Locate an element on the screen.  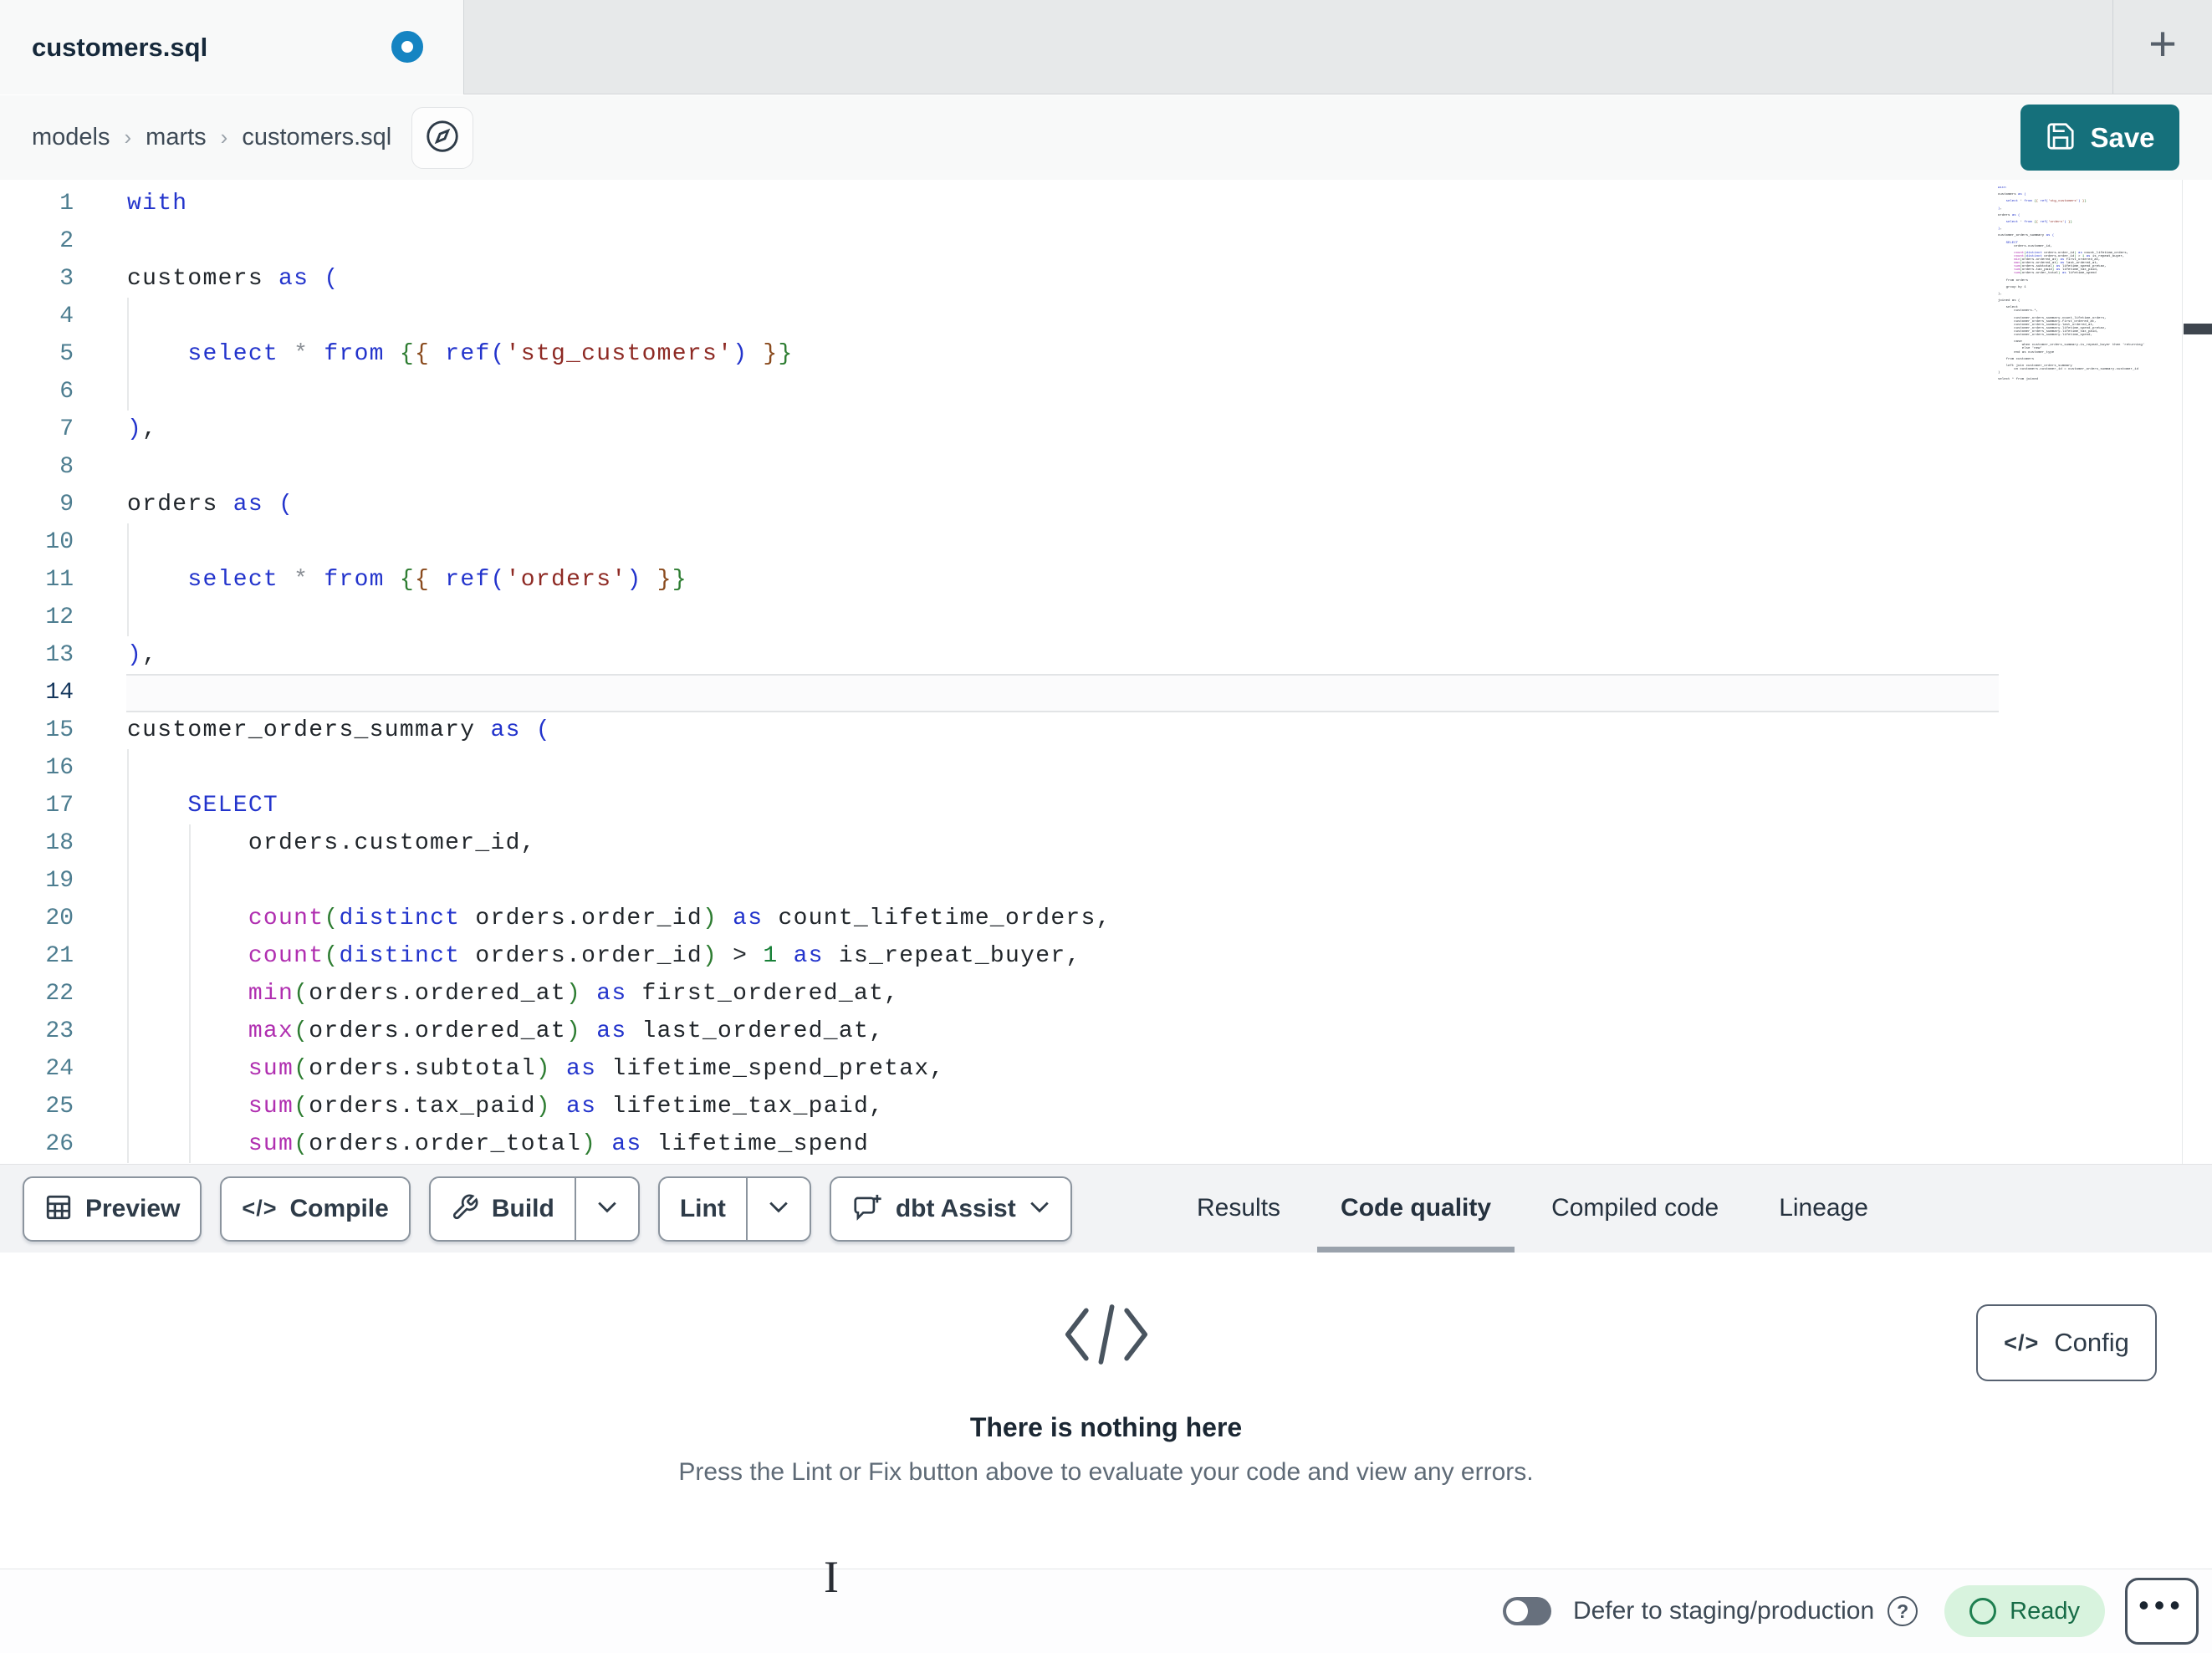
text-cursor: I is located at coordinates (832, 1577).